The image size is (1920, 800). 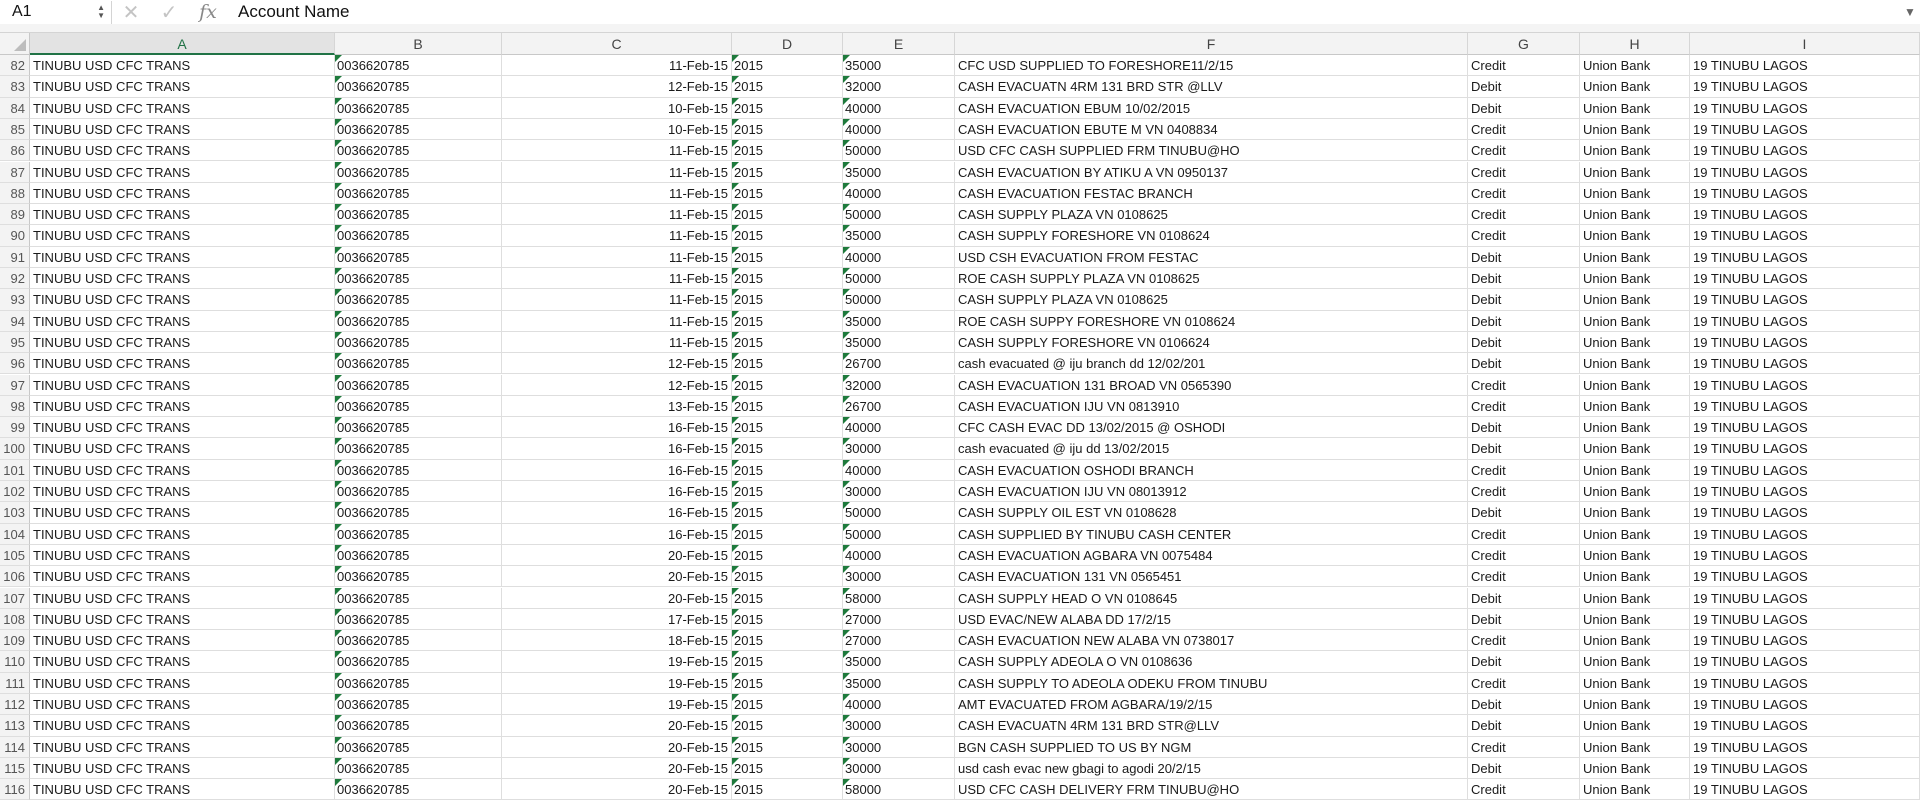 What do you see at coordinates (899, 406) in the screenshot?
I see `cell-e: 26700` at bounding box center [899, 406].